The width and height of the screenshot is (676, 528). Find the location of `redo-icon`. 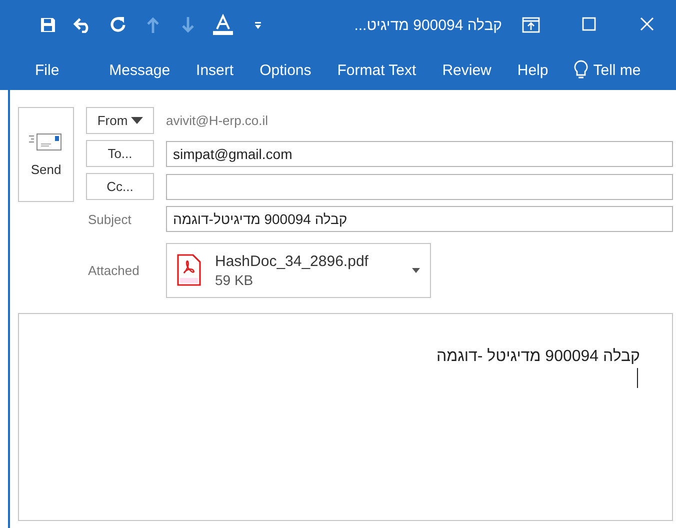

redo-icon is located at coordinates (117, 25).